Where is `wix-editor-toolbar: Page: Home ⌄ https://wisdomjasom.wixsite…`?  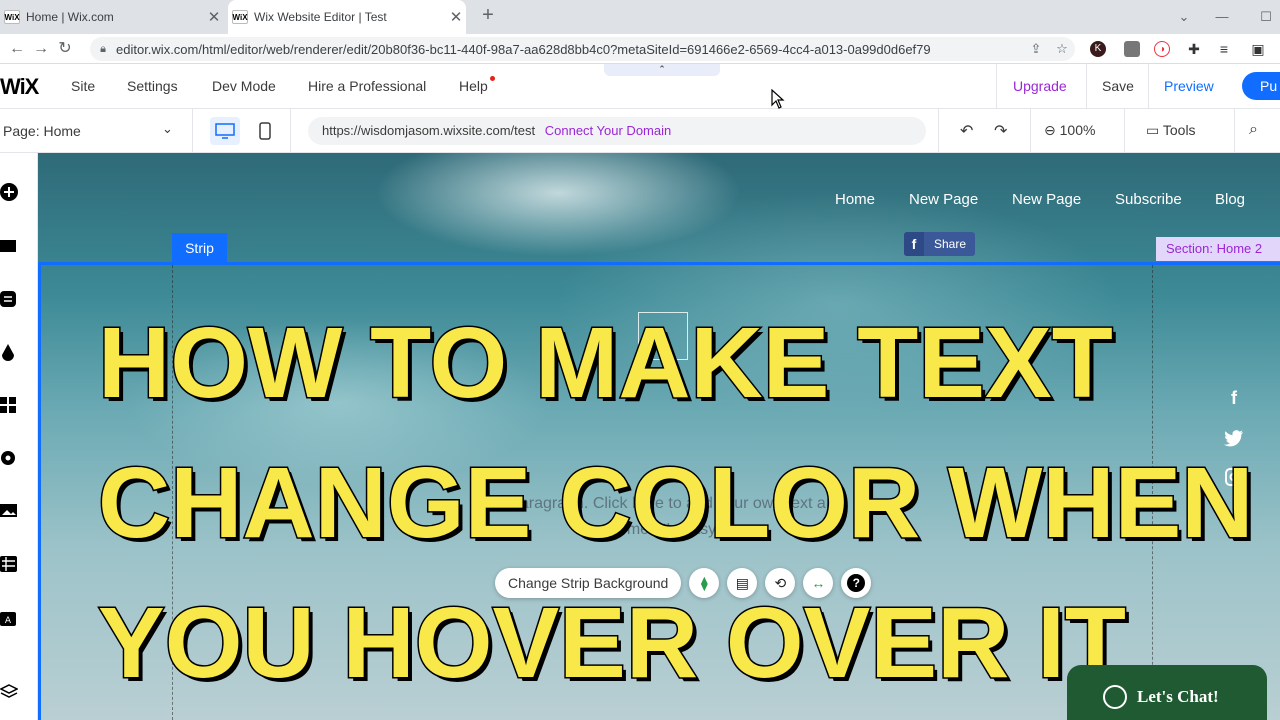 wix-editor-toolbar: Page: Home ⌄ https://wisdomjasom.wixsite… is located at coordinates (640, 131).